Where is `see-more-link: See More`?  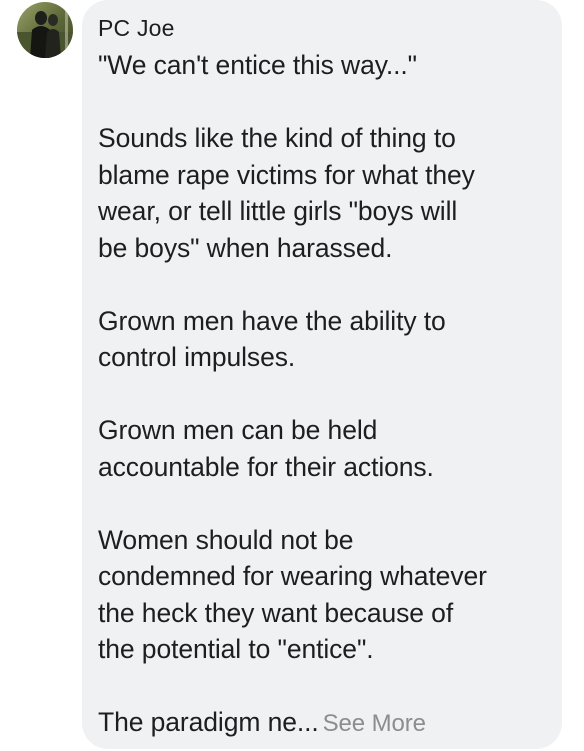
see-more-link: See More is located at coordinates (374, 723).